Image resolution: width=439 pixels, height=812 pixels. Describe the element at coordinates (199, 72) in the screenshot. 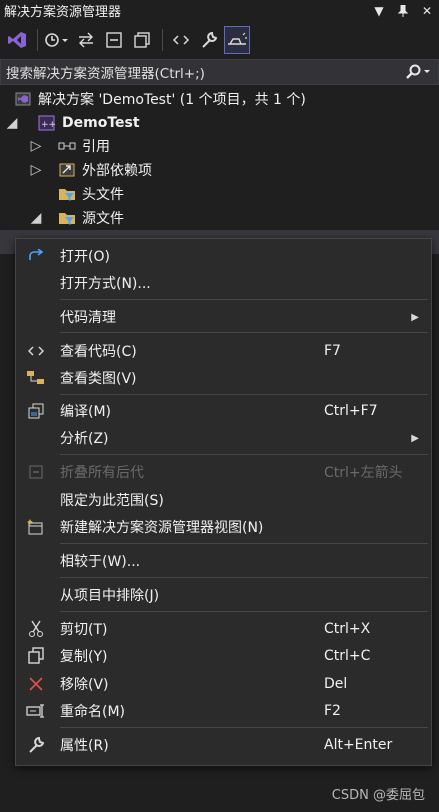

I see `search-input: 搜索解决方案资源管理器(Ctrl+;)` at that location.